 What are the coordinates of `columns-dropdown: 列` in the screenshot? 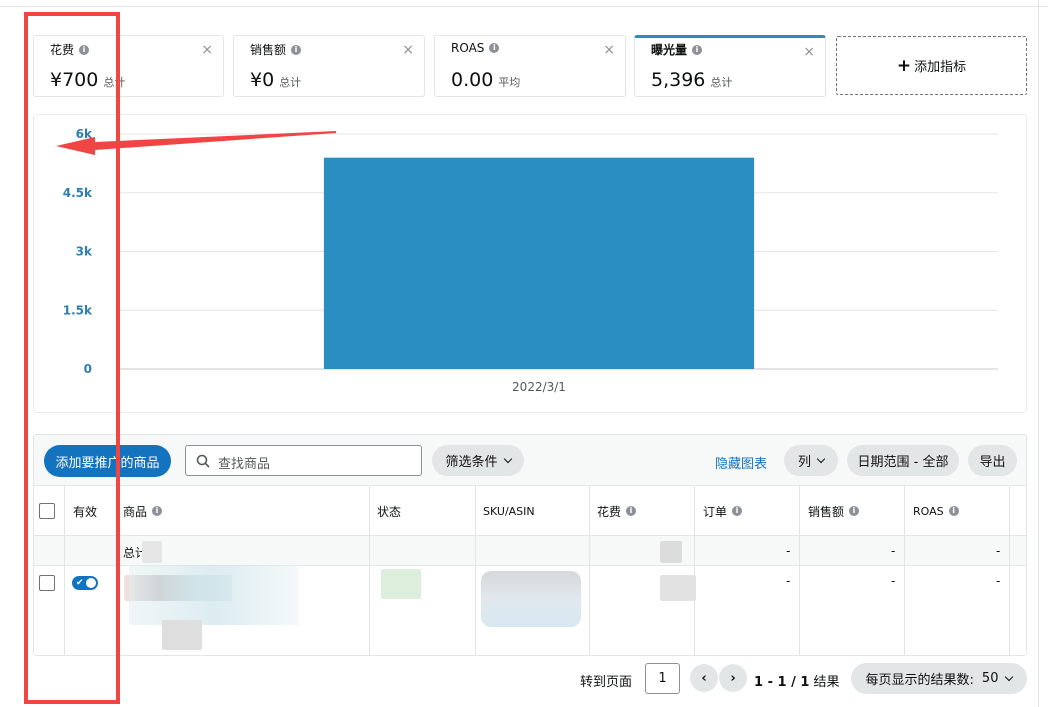 It's located at (811, 460).